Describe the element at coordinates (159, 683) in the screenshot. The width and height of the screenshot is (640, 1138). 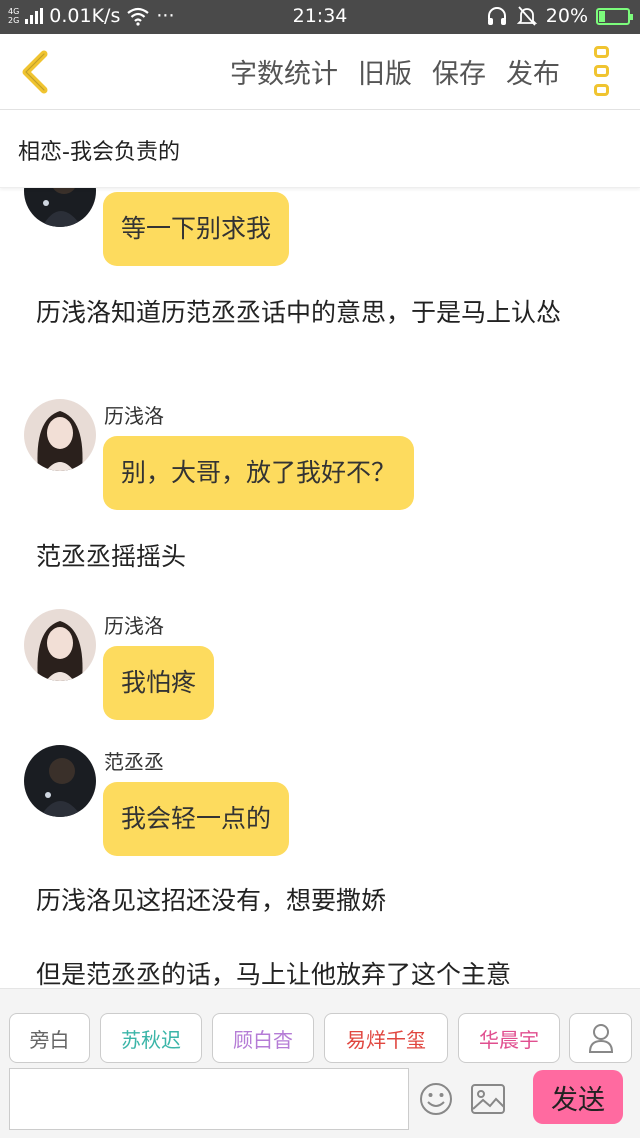
I see `chat-bubble: 我怕疼` at that location.